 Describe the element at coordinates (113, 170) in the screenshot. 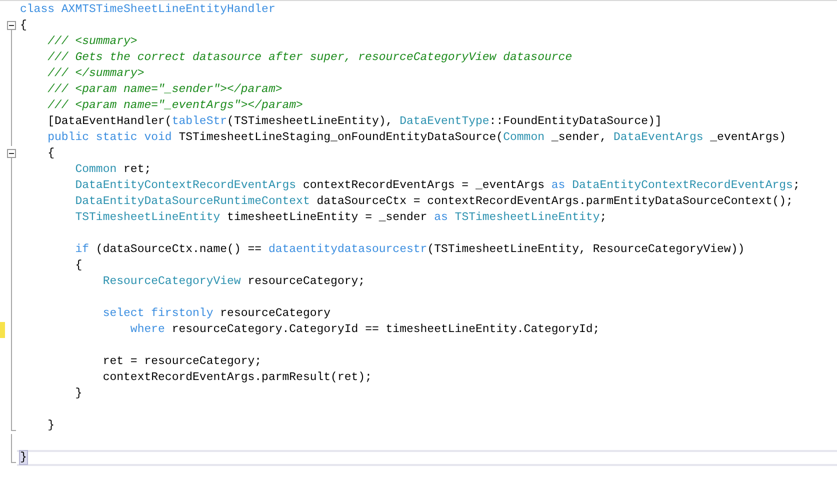

I see `code-line: Common ret;` at that location.